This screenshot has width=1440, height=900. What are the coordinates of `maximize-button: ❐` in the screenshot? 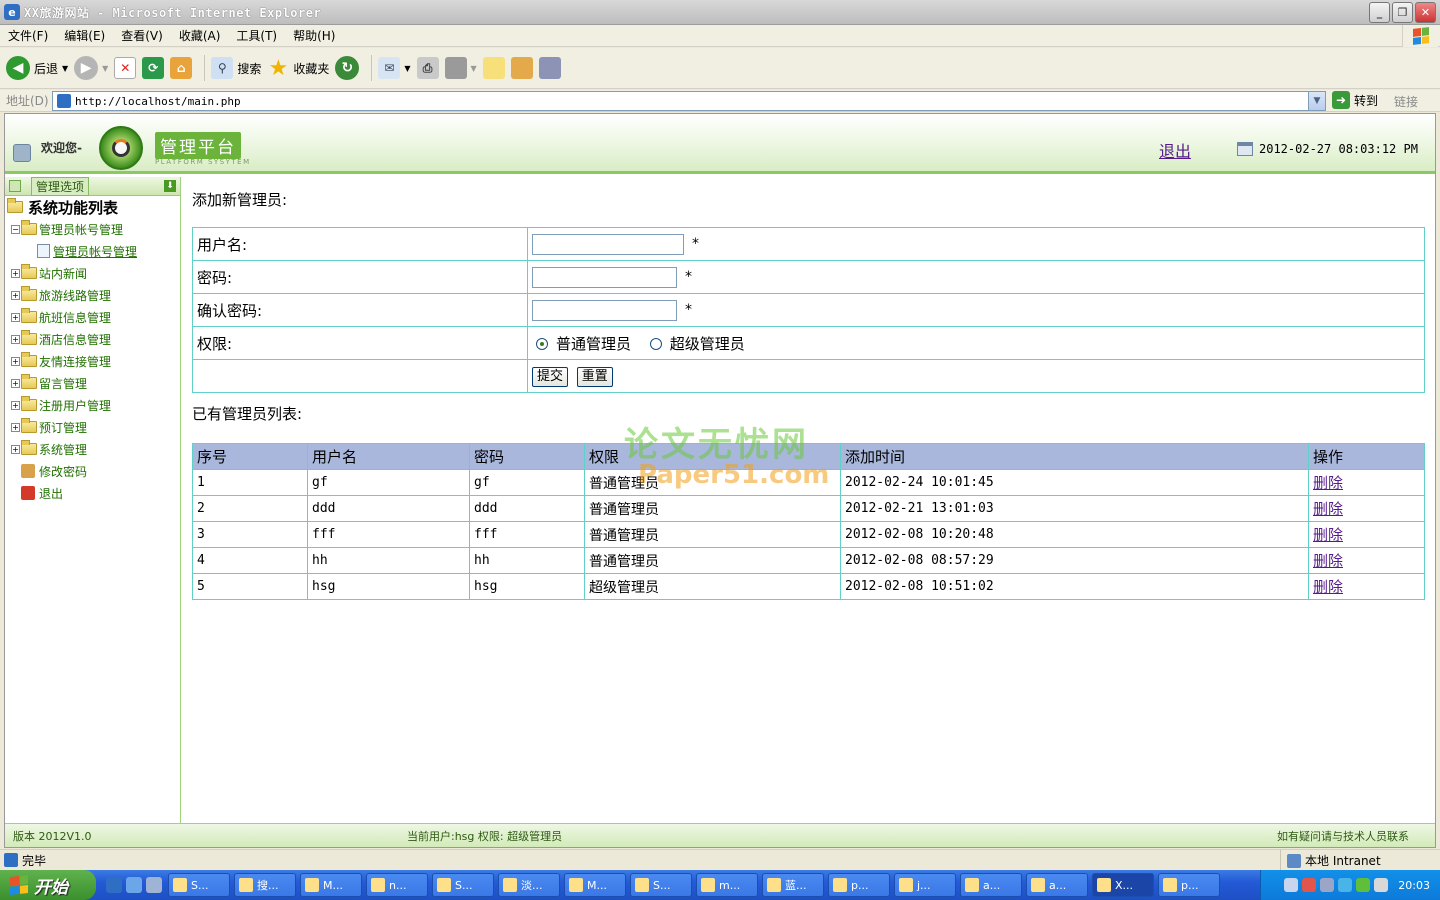 It's located at (1402, 12).